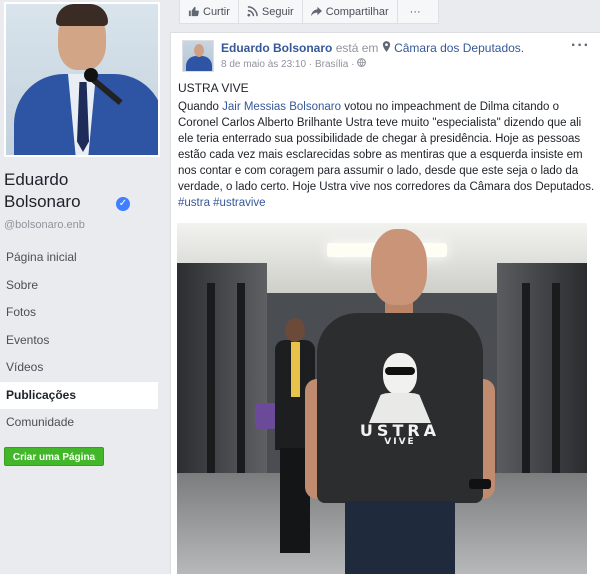  Describe the element at coordinates (400, 408) in the screenshot. I see `print-coat` at that location.